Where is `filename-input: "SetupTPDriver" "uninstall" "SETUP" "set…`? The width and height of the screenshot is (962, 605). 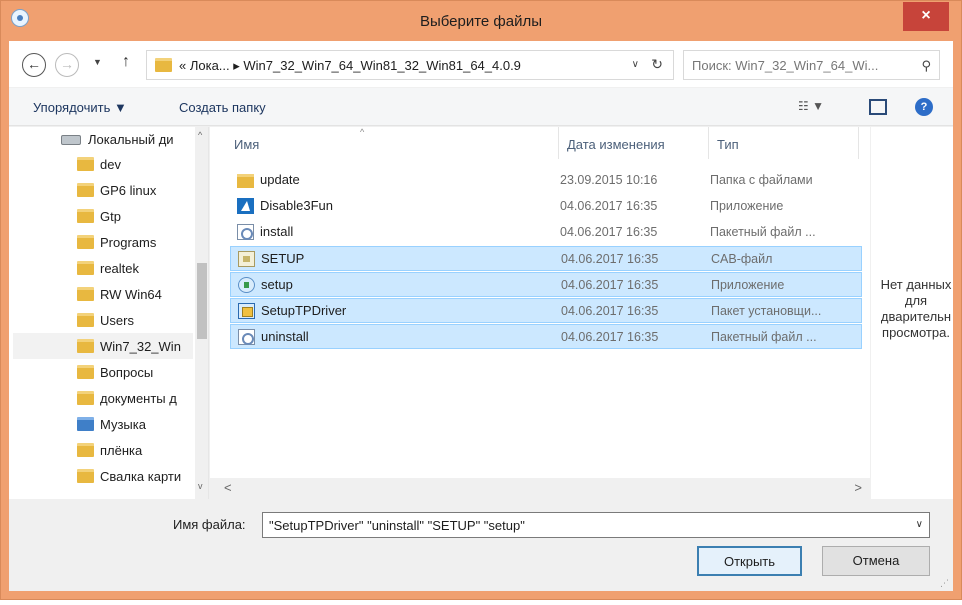 filename-input: "SetupTPDriver" "uninstall" "SETUP" "set… is located at coordinates (596, 525).